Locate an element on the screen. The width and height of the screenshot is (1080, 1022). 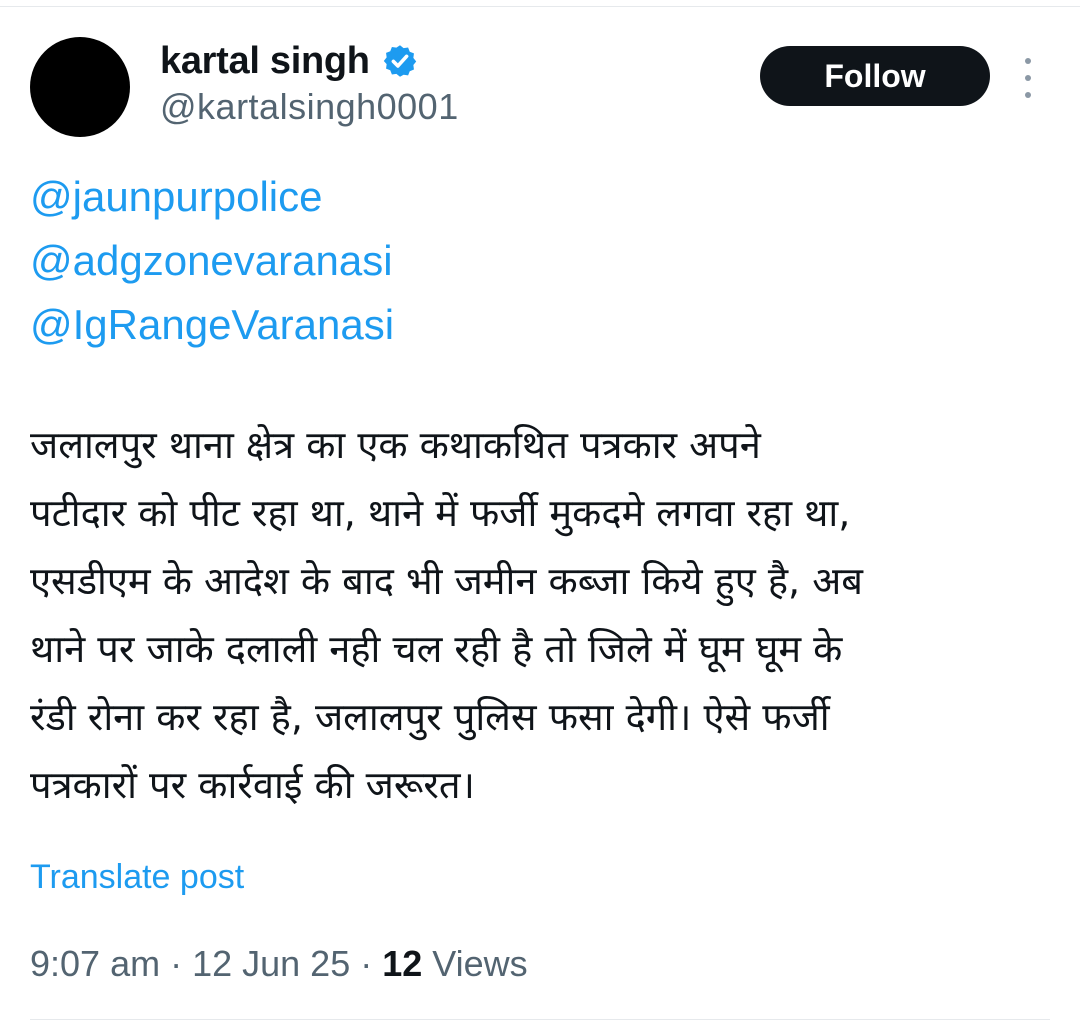
post-date: 12 Jun 25 is located at coordinates (271, 963).